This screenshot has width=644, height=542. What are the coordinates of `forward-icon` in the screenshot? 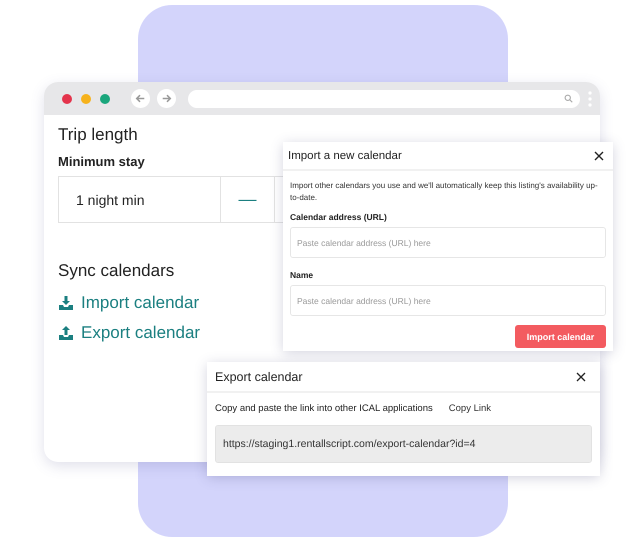 It's located at (166, 98).